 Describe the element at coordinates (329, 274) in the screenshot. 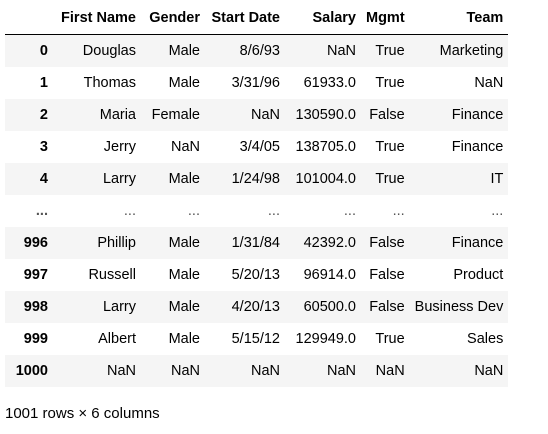

I see `cell-salary: 96914.0` at that location.